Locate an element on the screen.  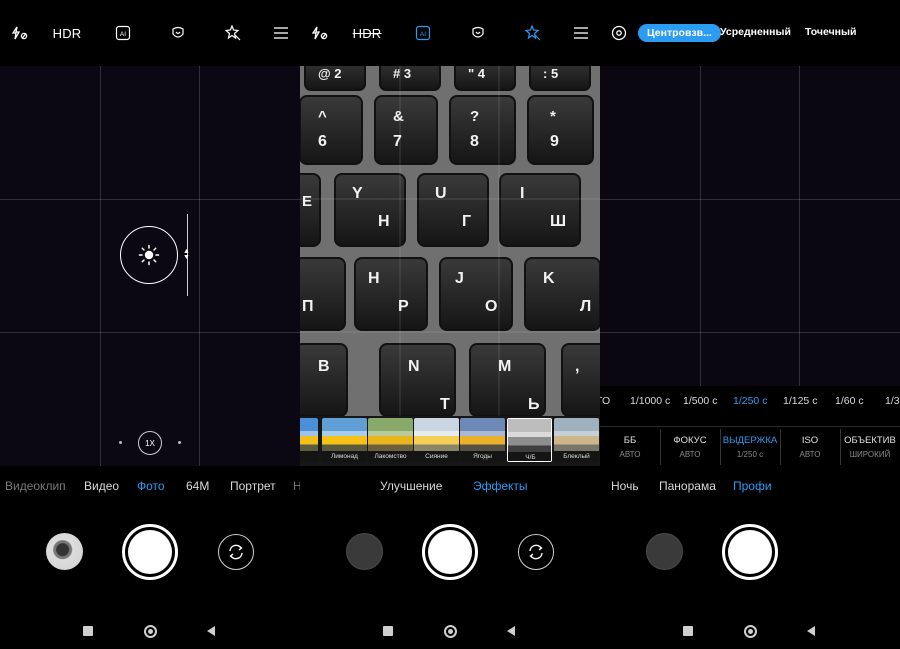
mode-night: Ночь is located at coordinates (625, 486).